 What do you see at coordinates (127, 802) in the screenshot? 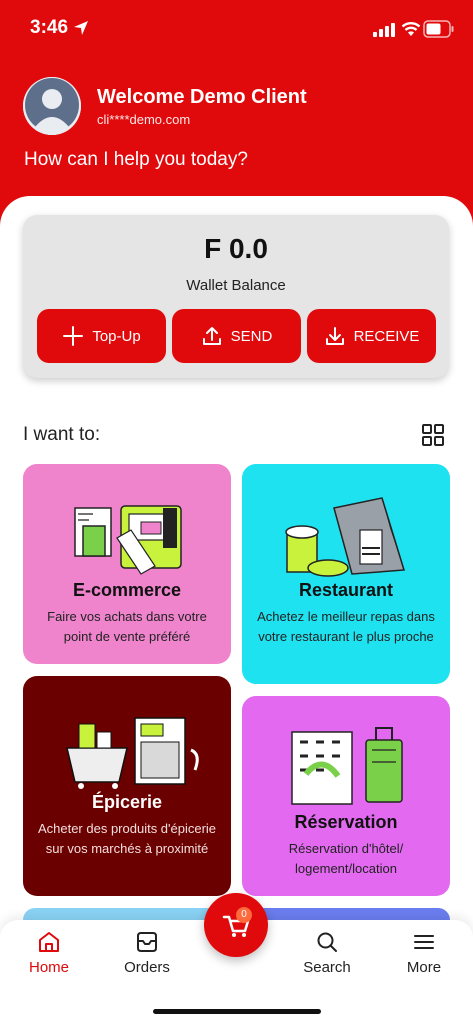
I see `card-title: Épicerie` at bounding box center [127, 802].